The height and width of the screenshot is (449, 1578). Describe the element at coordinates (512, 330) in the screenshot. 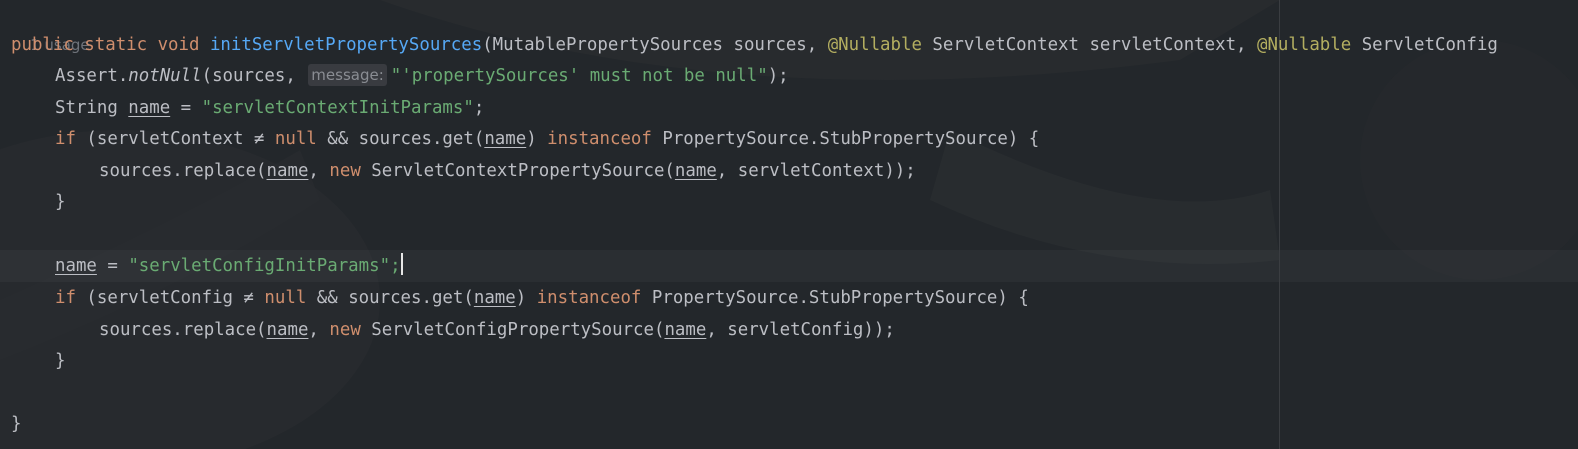

I see `replace-class: ServletConfigPropertySource(` at that location.